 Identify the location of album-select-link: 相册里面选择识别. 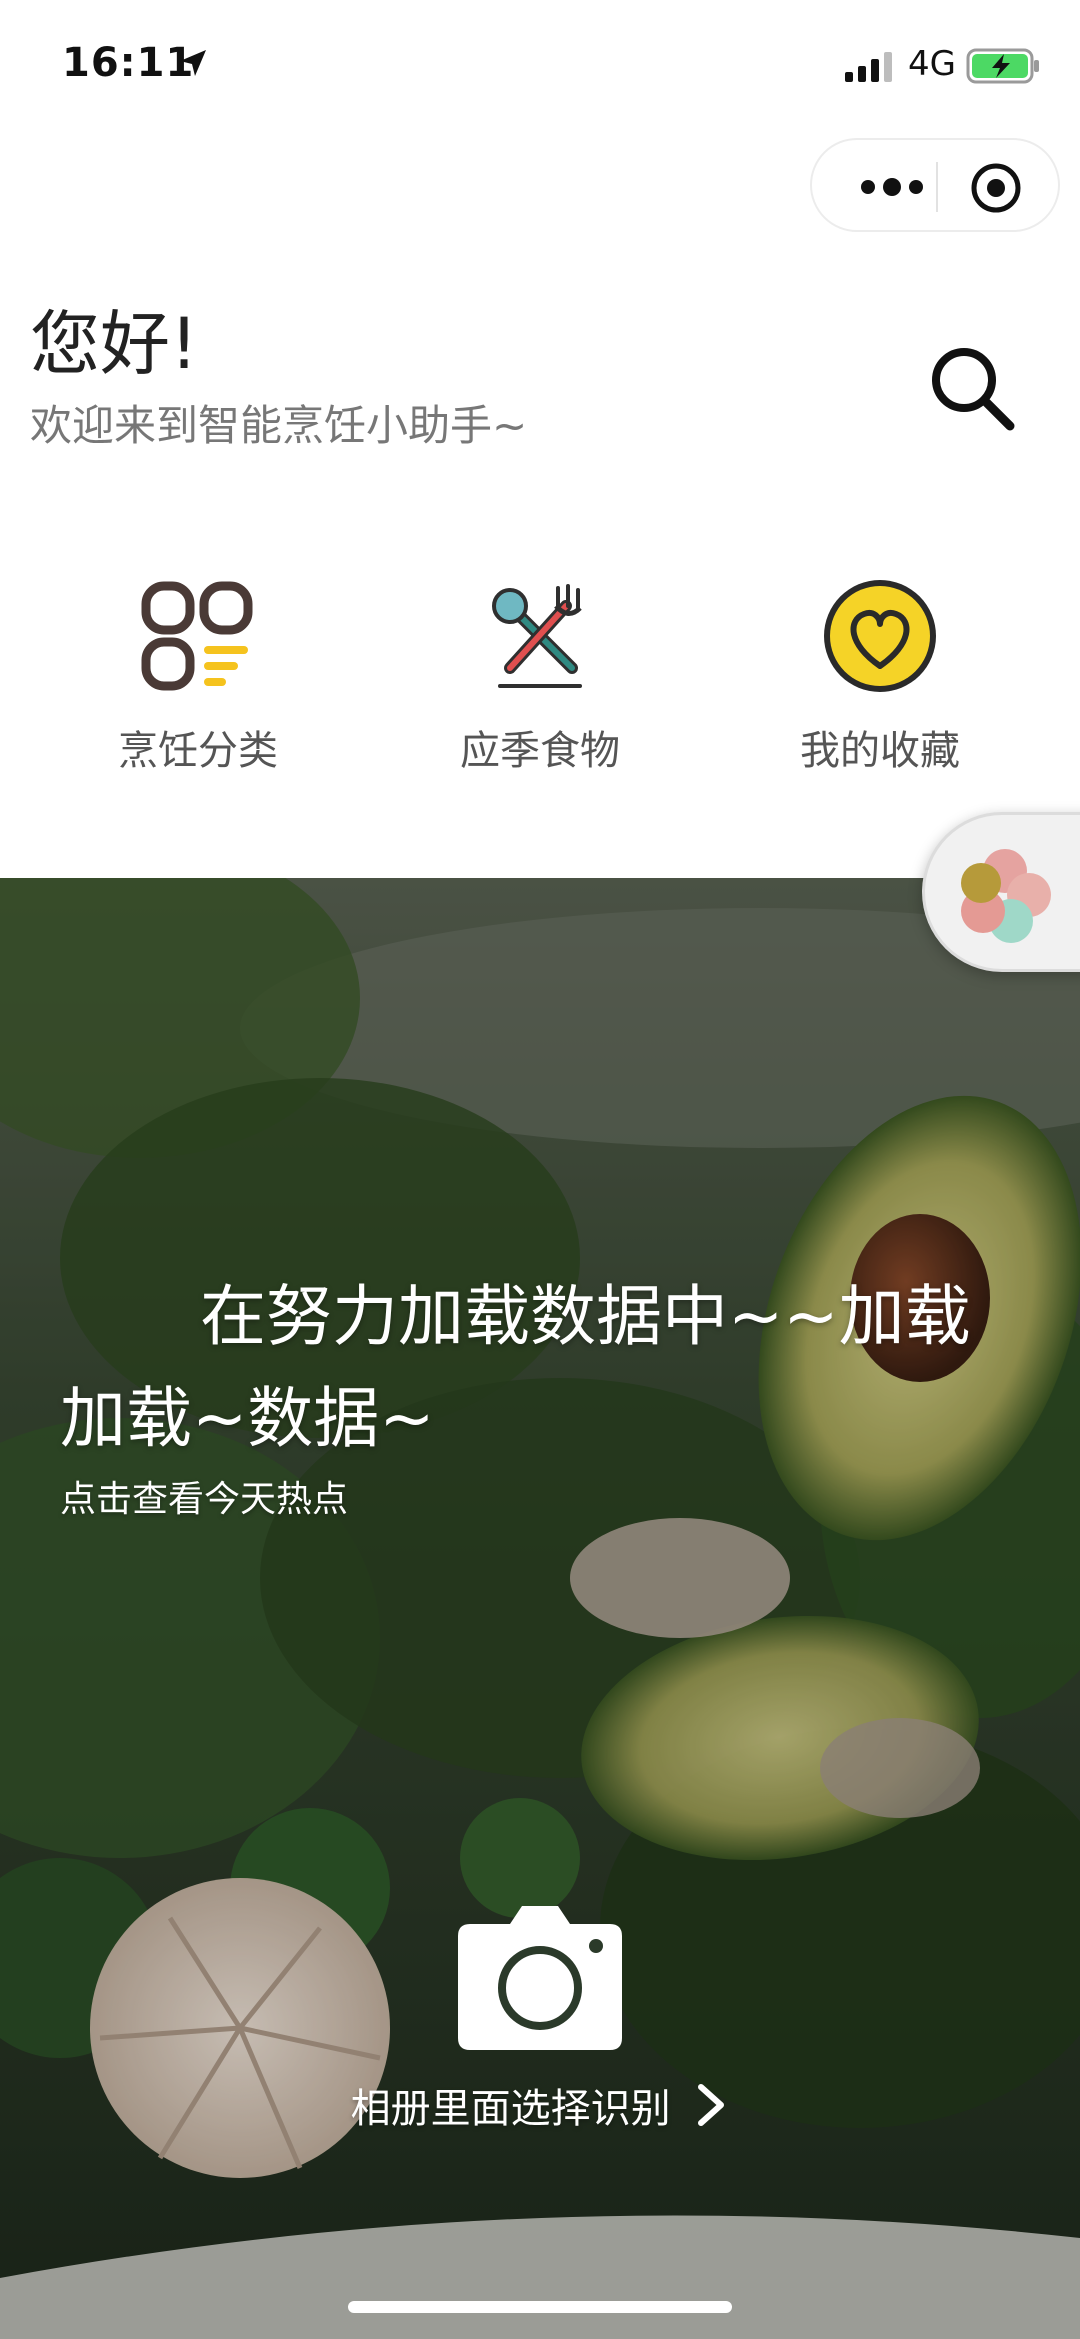
(540, 2105).